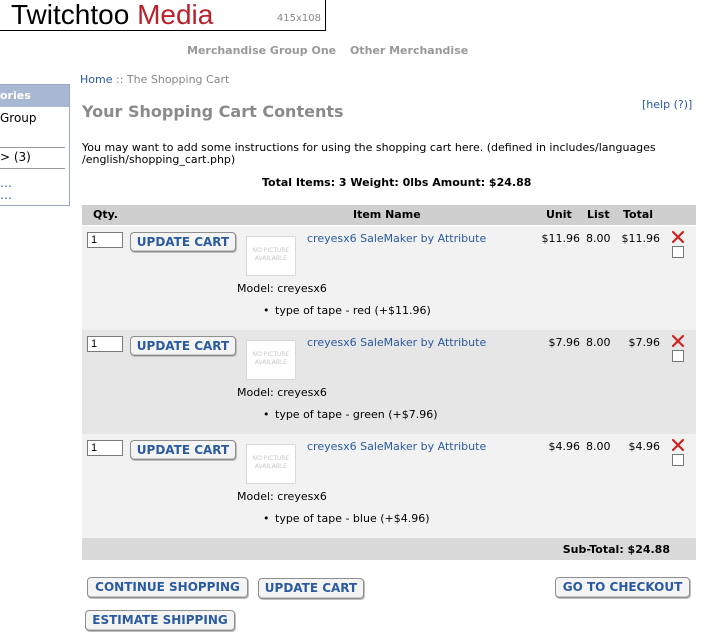  Describe the element at coordinates (667, 104) in the screenshot. I see `help-link: [help (?)]` at that location.